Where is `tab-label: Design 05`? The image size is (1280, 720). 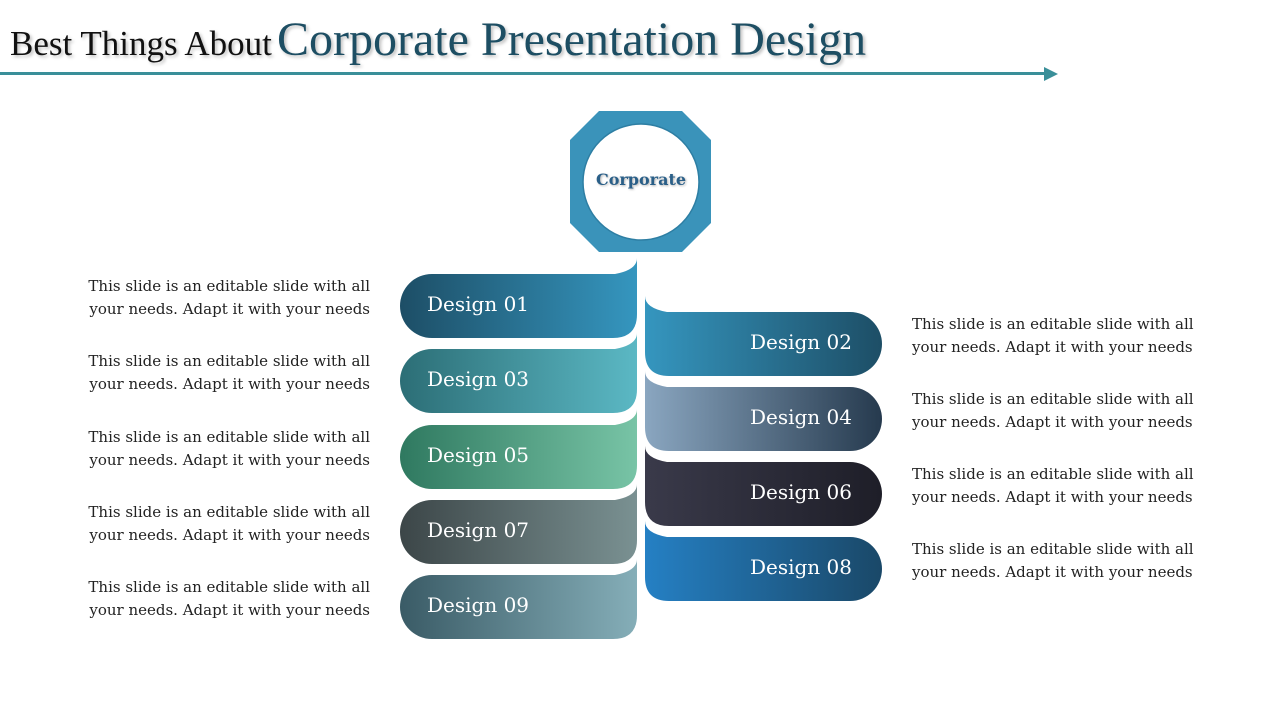
tab-label: Design 05 is located at coordinates (478, 455).